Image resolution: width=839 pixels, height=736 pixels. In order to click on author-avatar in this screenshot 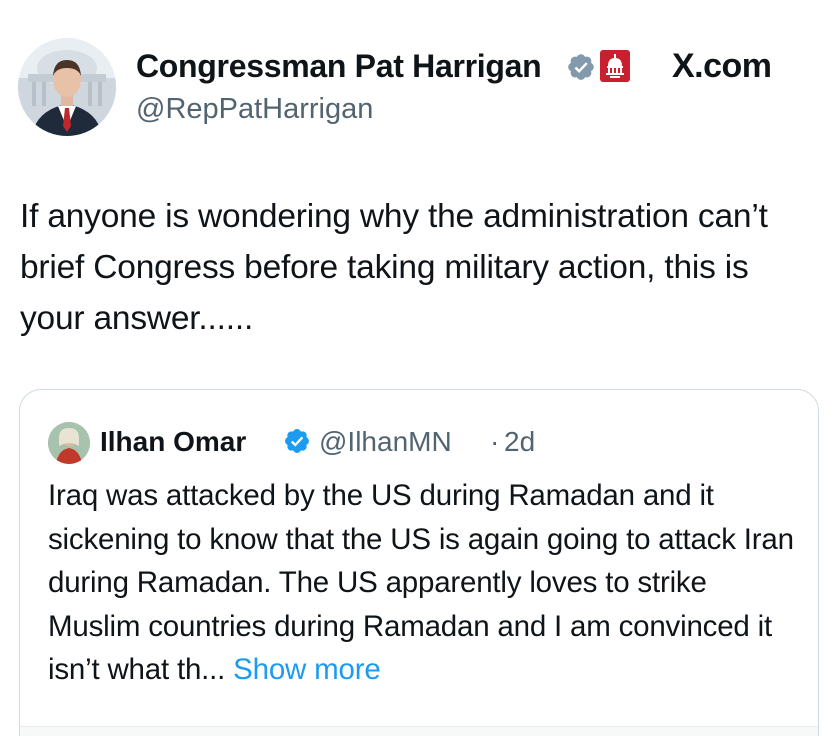, I will do `click(67, 87)`.